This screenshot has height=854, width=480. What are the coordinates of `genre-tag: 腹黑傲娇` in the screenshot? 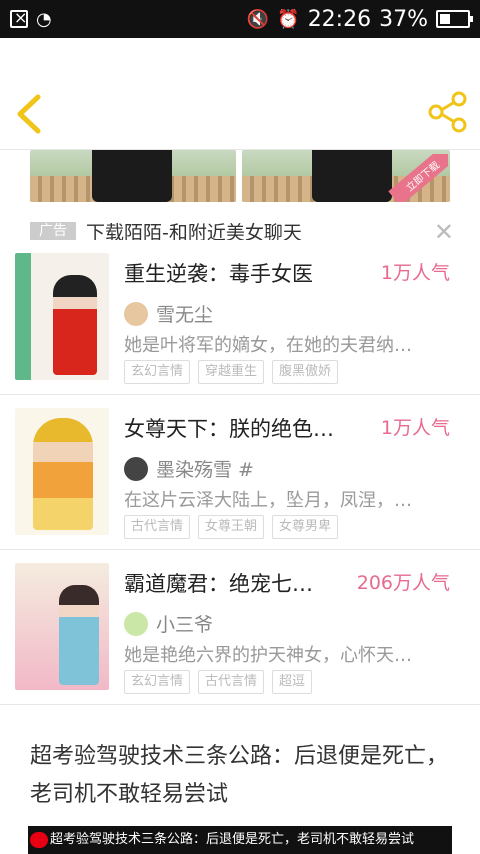 It's located at (305, 372).